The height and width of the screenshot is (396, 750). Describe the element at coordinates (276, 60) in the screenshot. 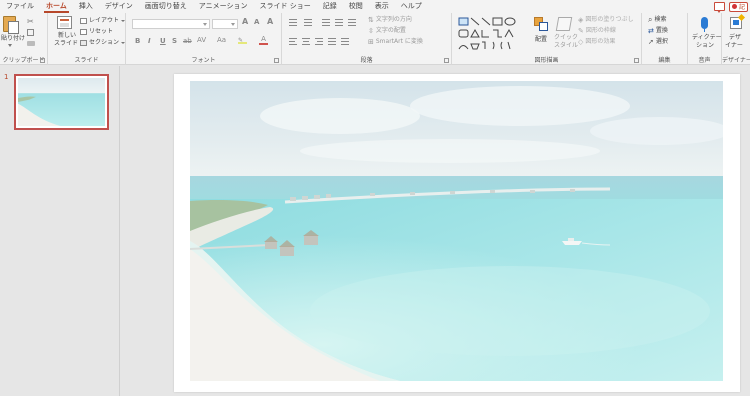

I see `font-launcher-icon` at that location.